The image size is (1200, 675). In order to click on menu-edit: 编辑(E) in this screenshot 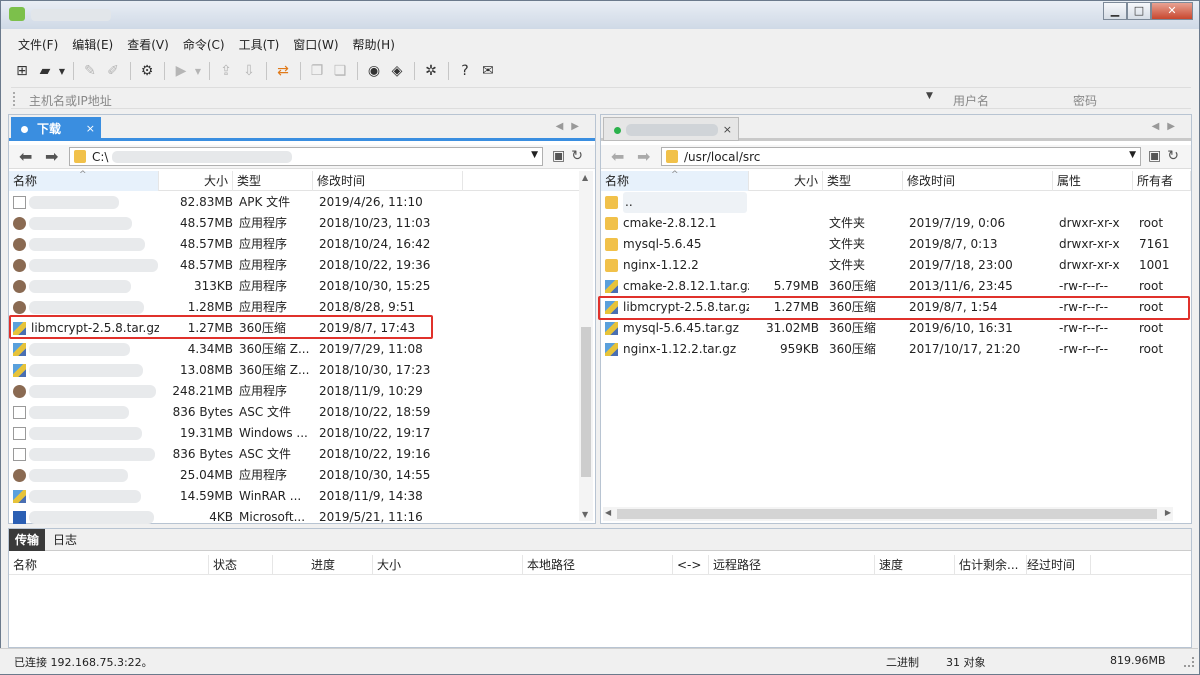, I will do `click(92, 45)`.